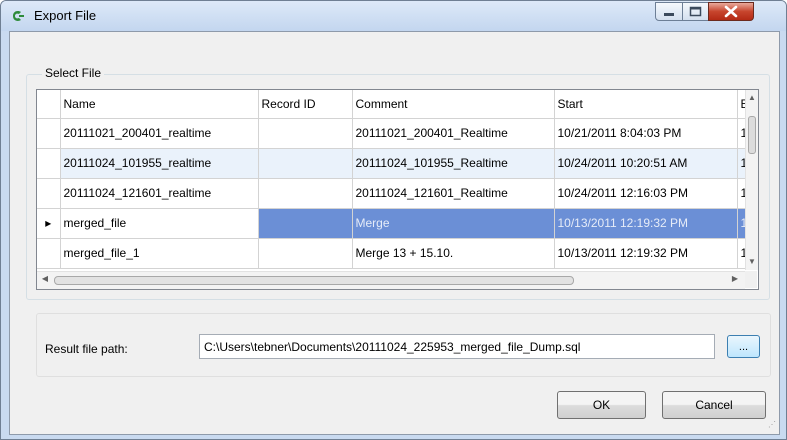  What do you see at coordinates (457, 346) in the screenshot?
I see `result-path-input` at bounding box center [457, 346].